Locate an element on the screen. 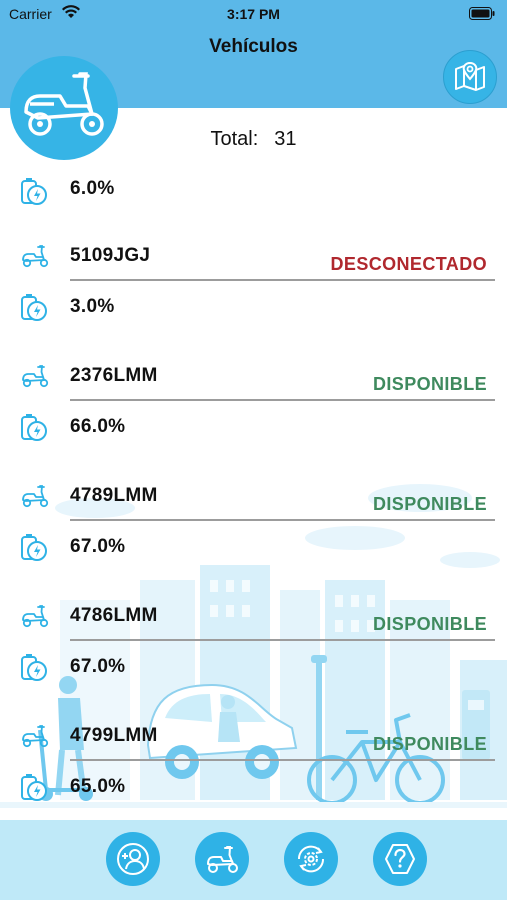  vehicle-plate: 4789LMM is located at coordinates (114, 495).